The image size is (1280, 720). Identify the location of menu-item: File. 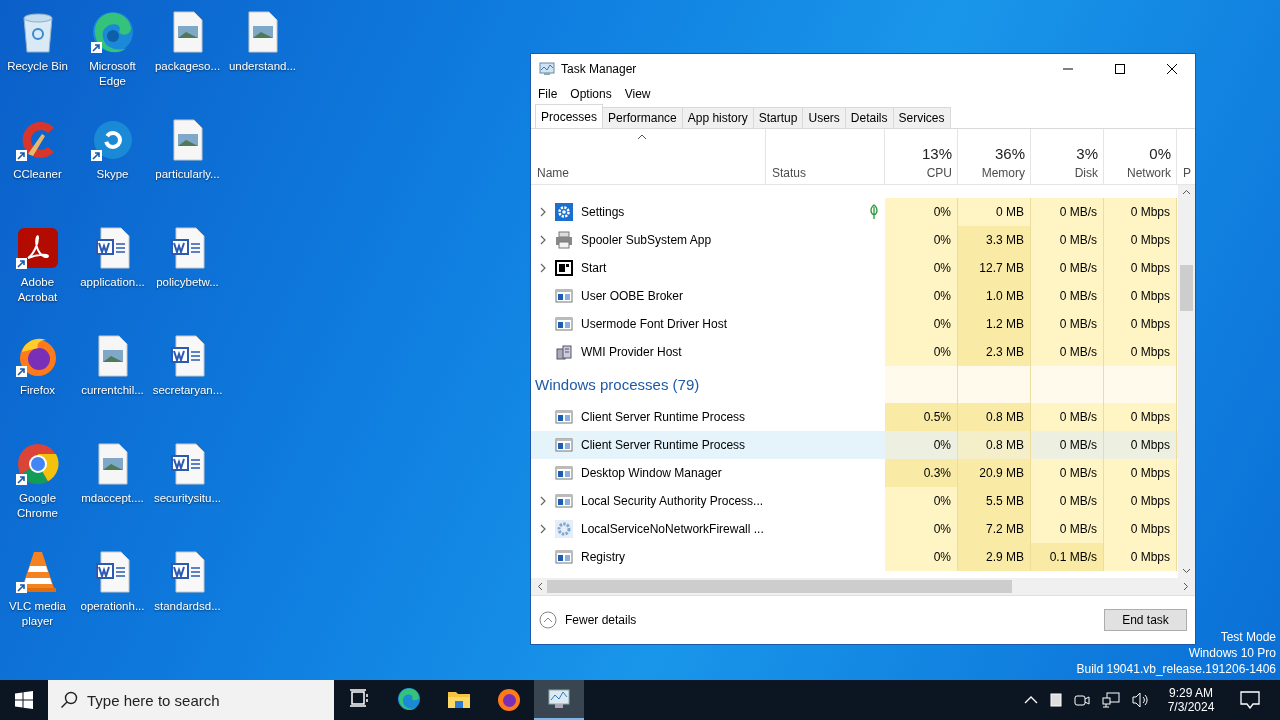
(548, 93).